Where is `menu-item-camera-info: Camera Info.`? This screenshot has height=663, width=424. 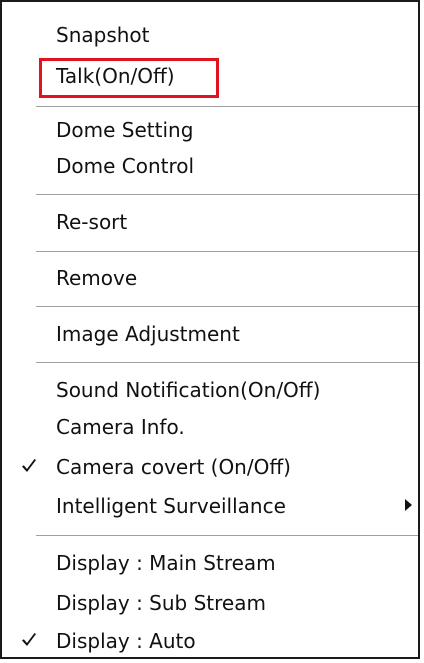
menu-item-camera-info: Camera Info. is located at coordinates (210, 427).